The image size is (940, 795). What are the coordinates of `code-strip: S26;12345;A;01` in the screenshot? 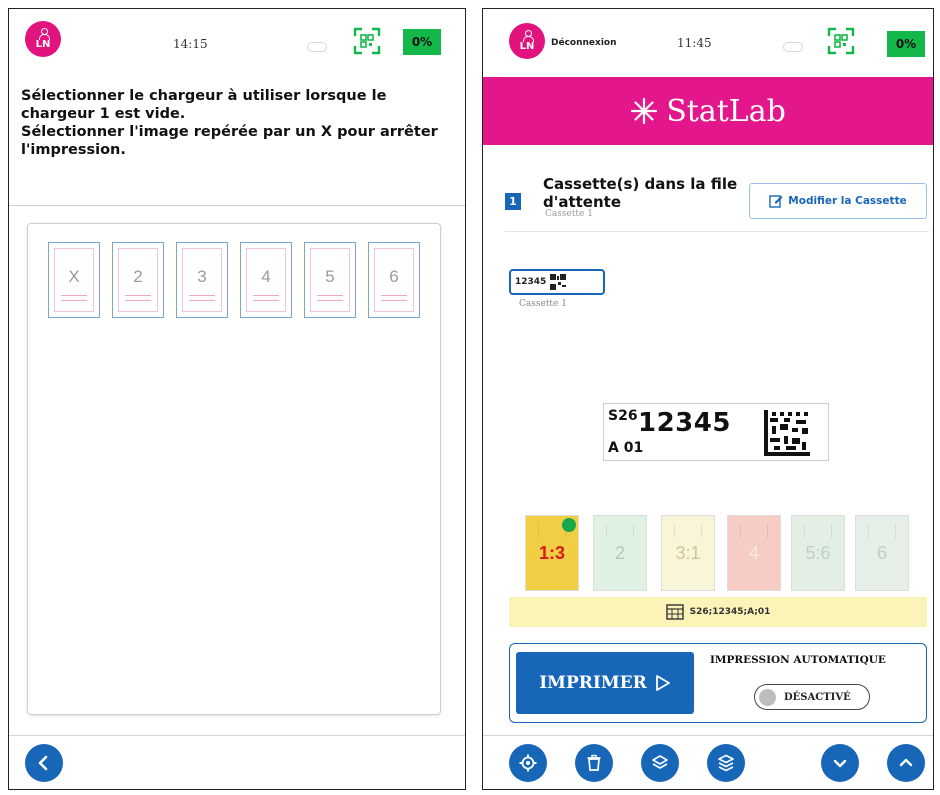 It's located at (718, 612).